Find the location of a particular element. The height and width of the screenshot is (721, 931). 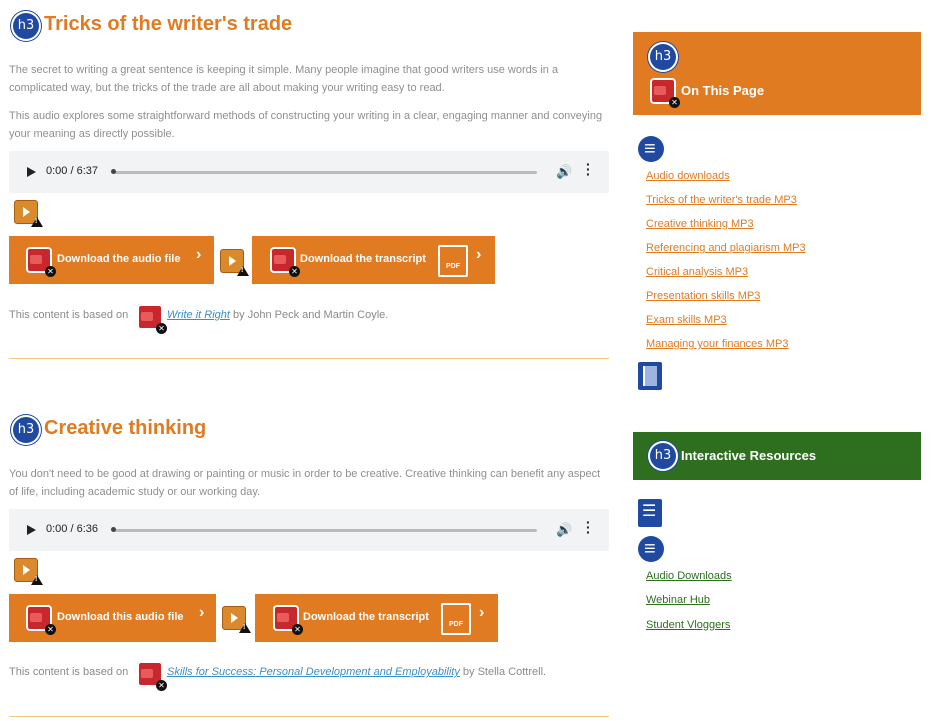

audio-time: 0:00 / 6:36 is located at coordinates (72, 529).